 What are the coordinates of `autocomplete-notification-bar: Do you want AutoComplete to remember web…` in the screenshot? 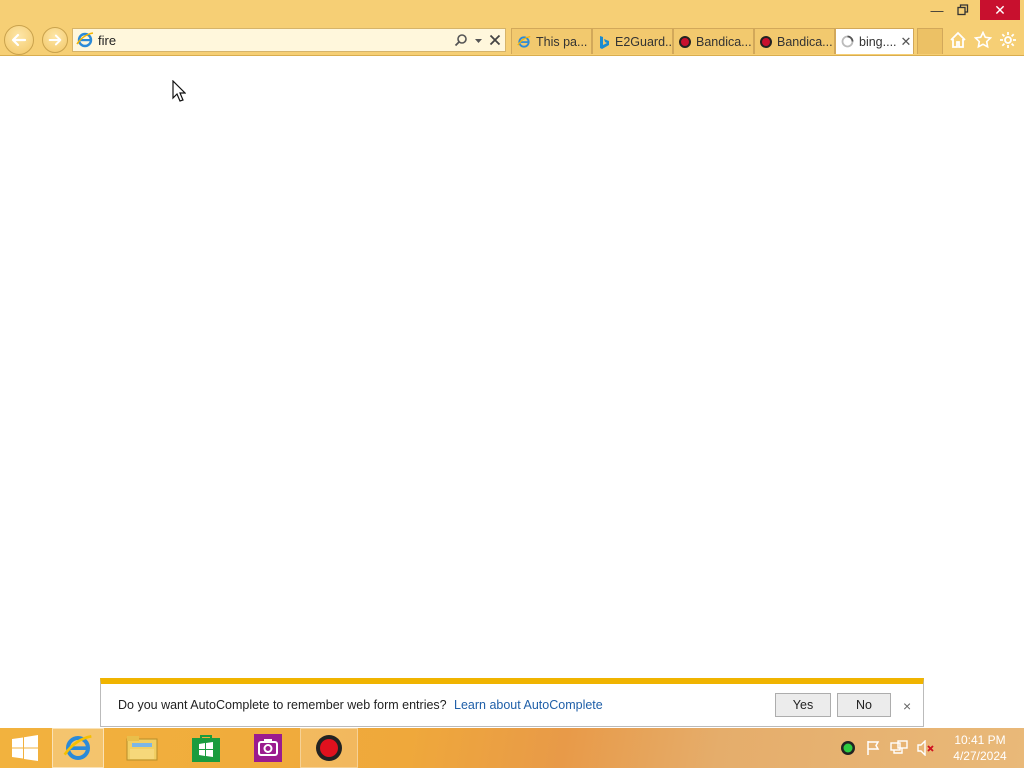 It's located at (512, 702).